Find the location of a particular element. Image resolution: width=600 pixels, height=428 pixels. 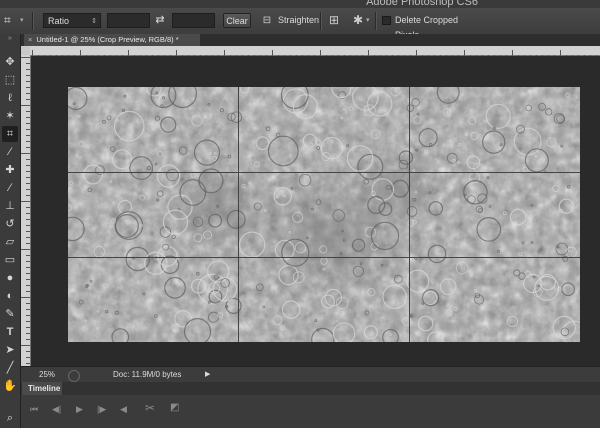

audio-icon: ◀ is located at coordinates (123, 409).